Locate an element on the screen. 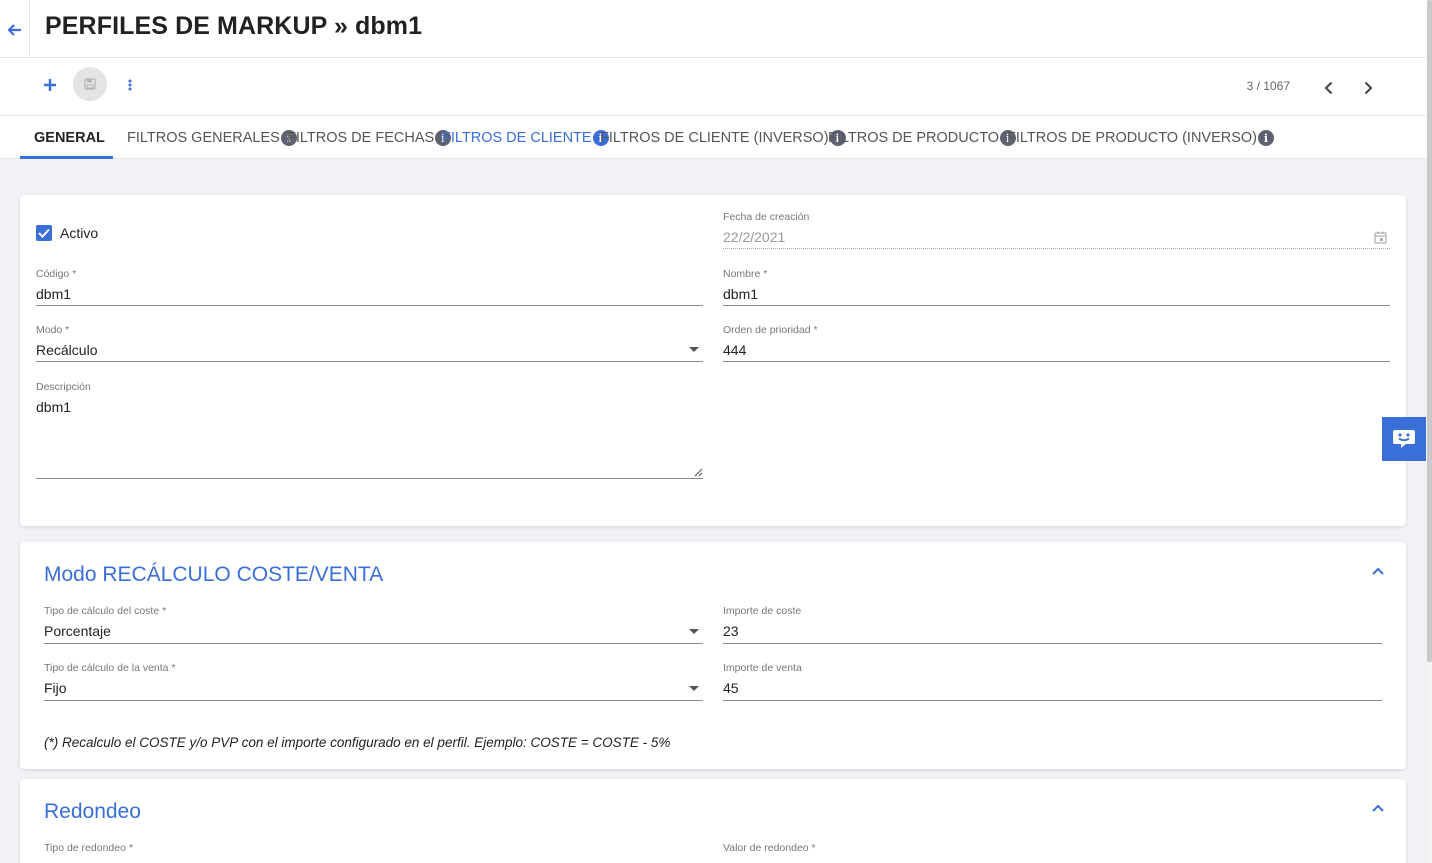 This screenshot has width=1432, height=863. importe-coste-input: 23 is located at coordinates (731, 631).